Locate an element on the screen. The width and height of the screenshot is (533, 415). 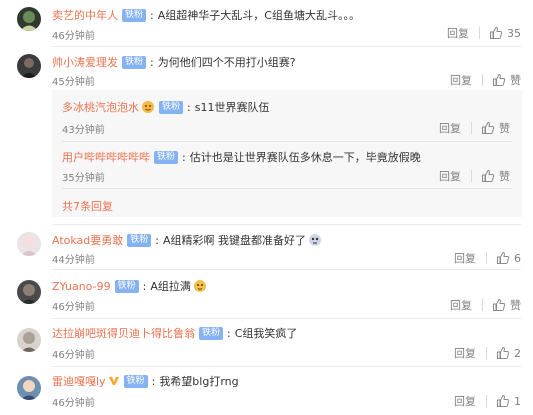
comment-text: s11世界赛队伍 is located at coordinates (232, 107).